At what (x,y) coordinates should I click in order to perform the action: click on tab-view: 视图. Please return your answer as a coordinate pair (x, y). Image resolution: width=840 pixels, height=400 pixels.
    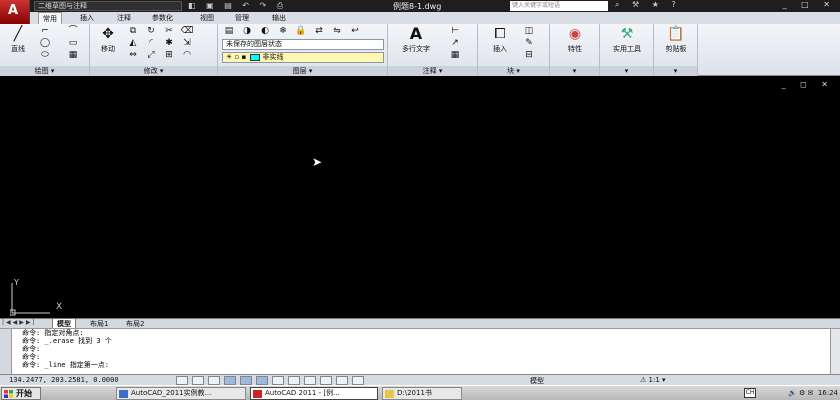
    Looking at the image, I should click on (207, 18).